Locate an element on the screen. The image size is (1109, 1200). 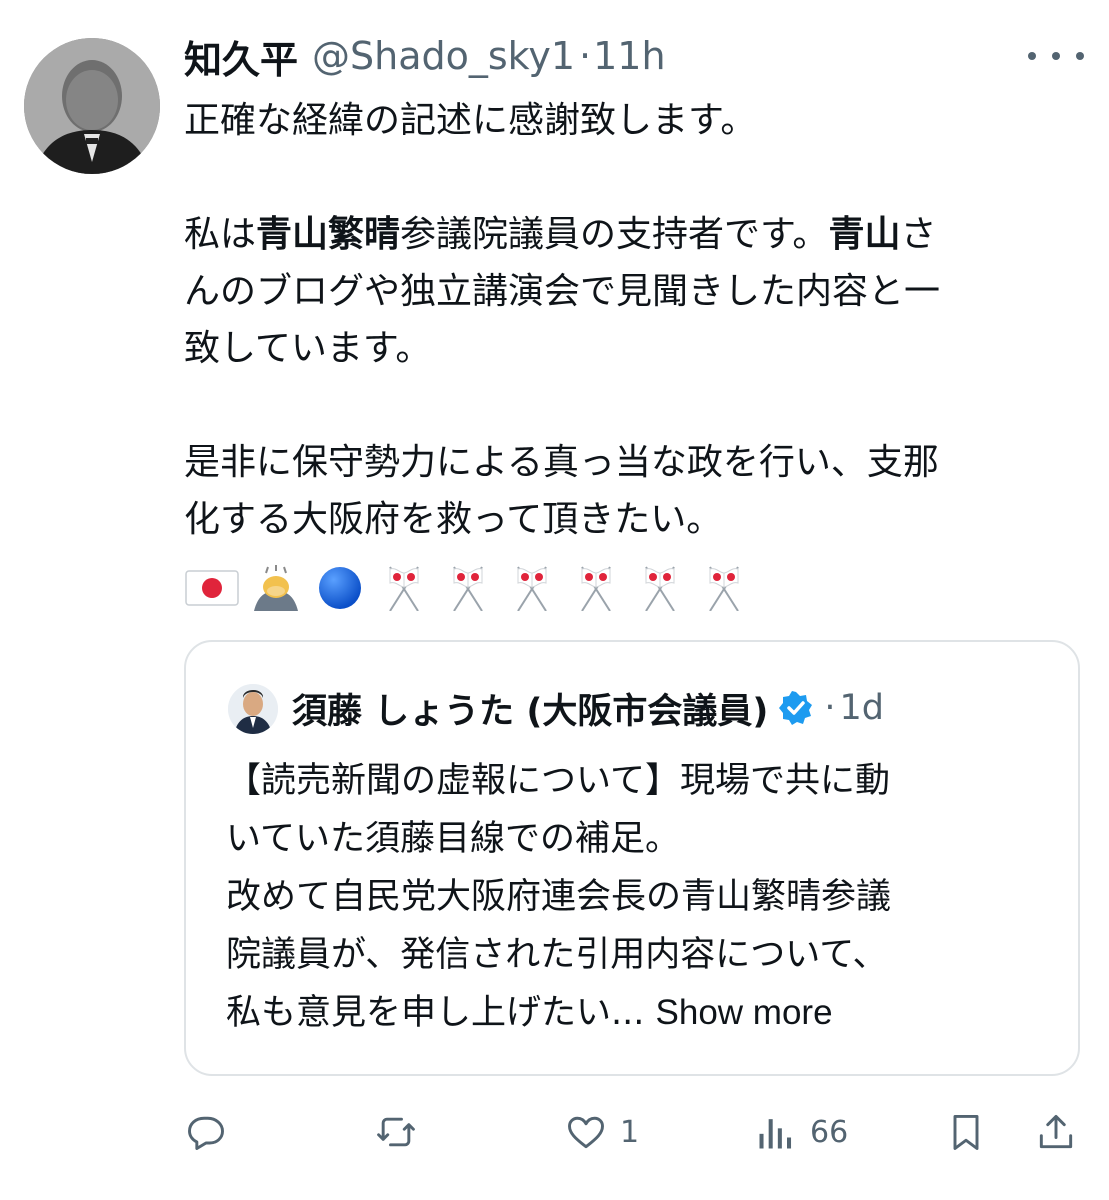
quote-line: 【読売新聞の虚報について】現場で共に動 is located at coordinates (558, 781).